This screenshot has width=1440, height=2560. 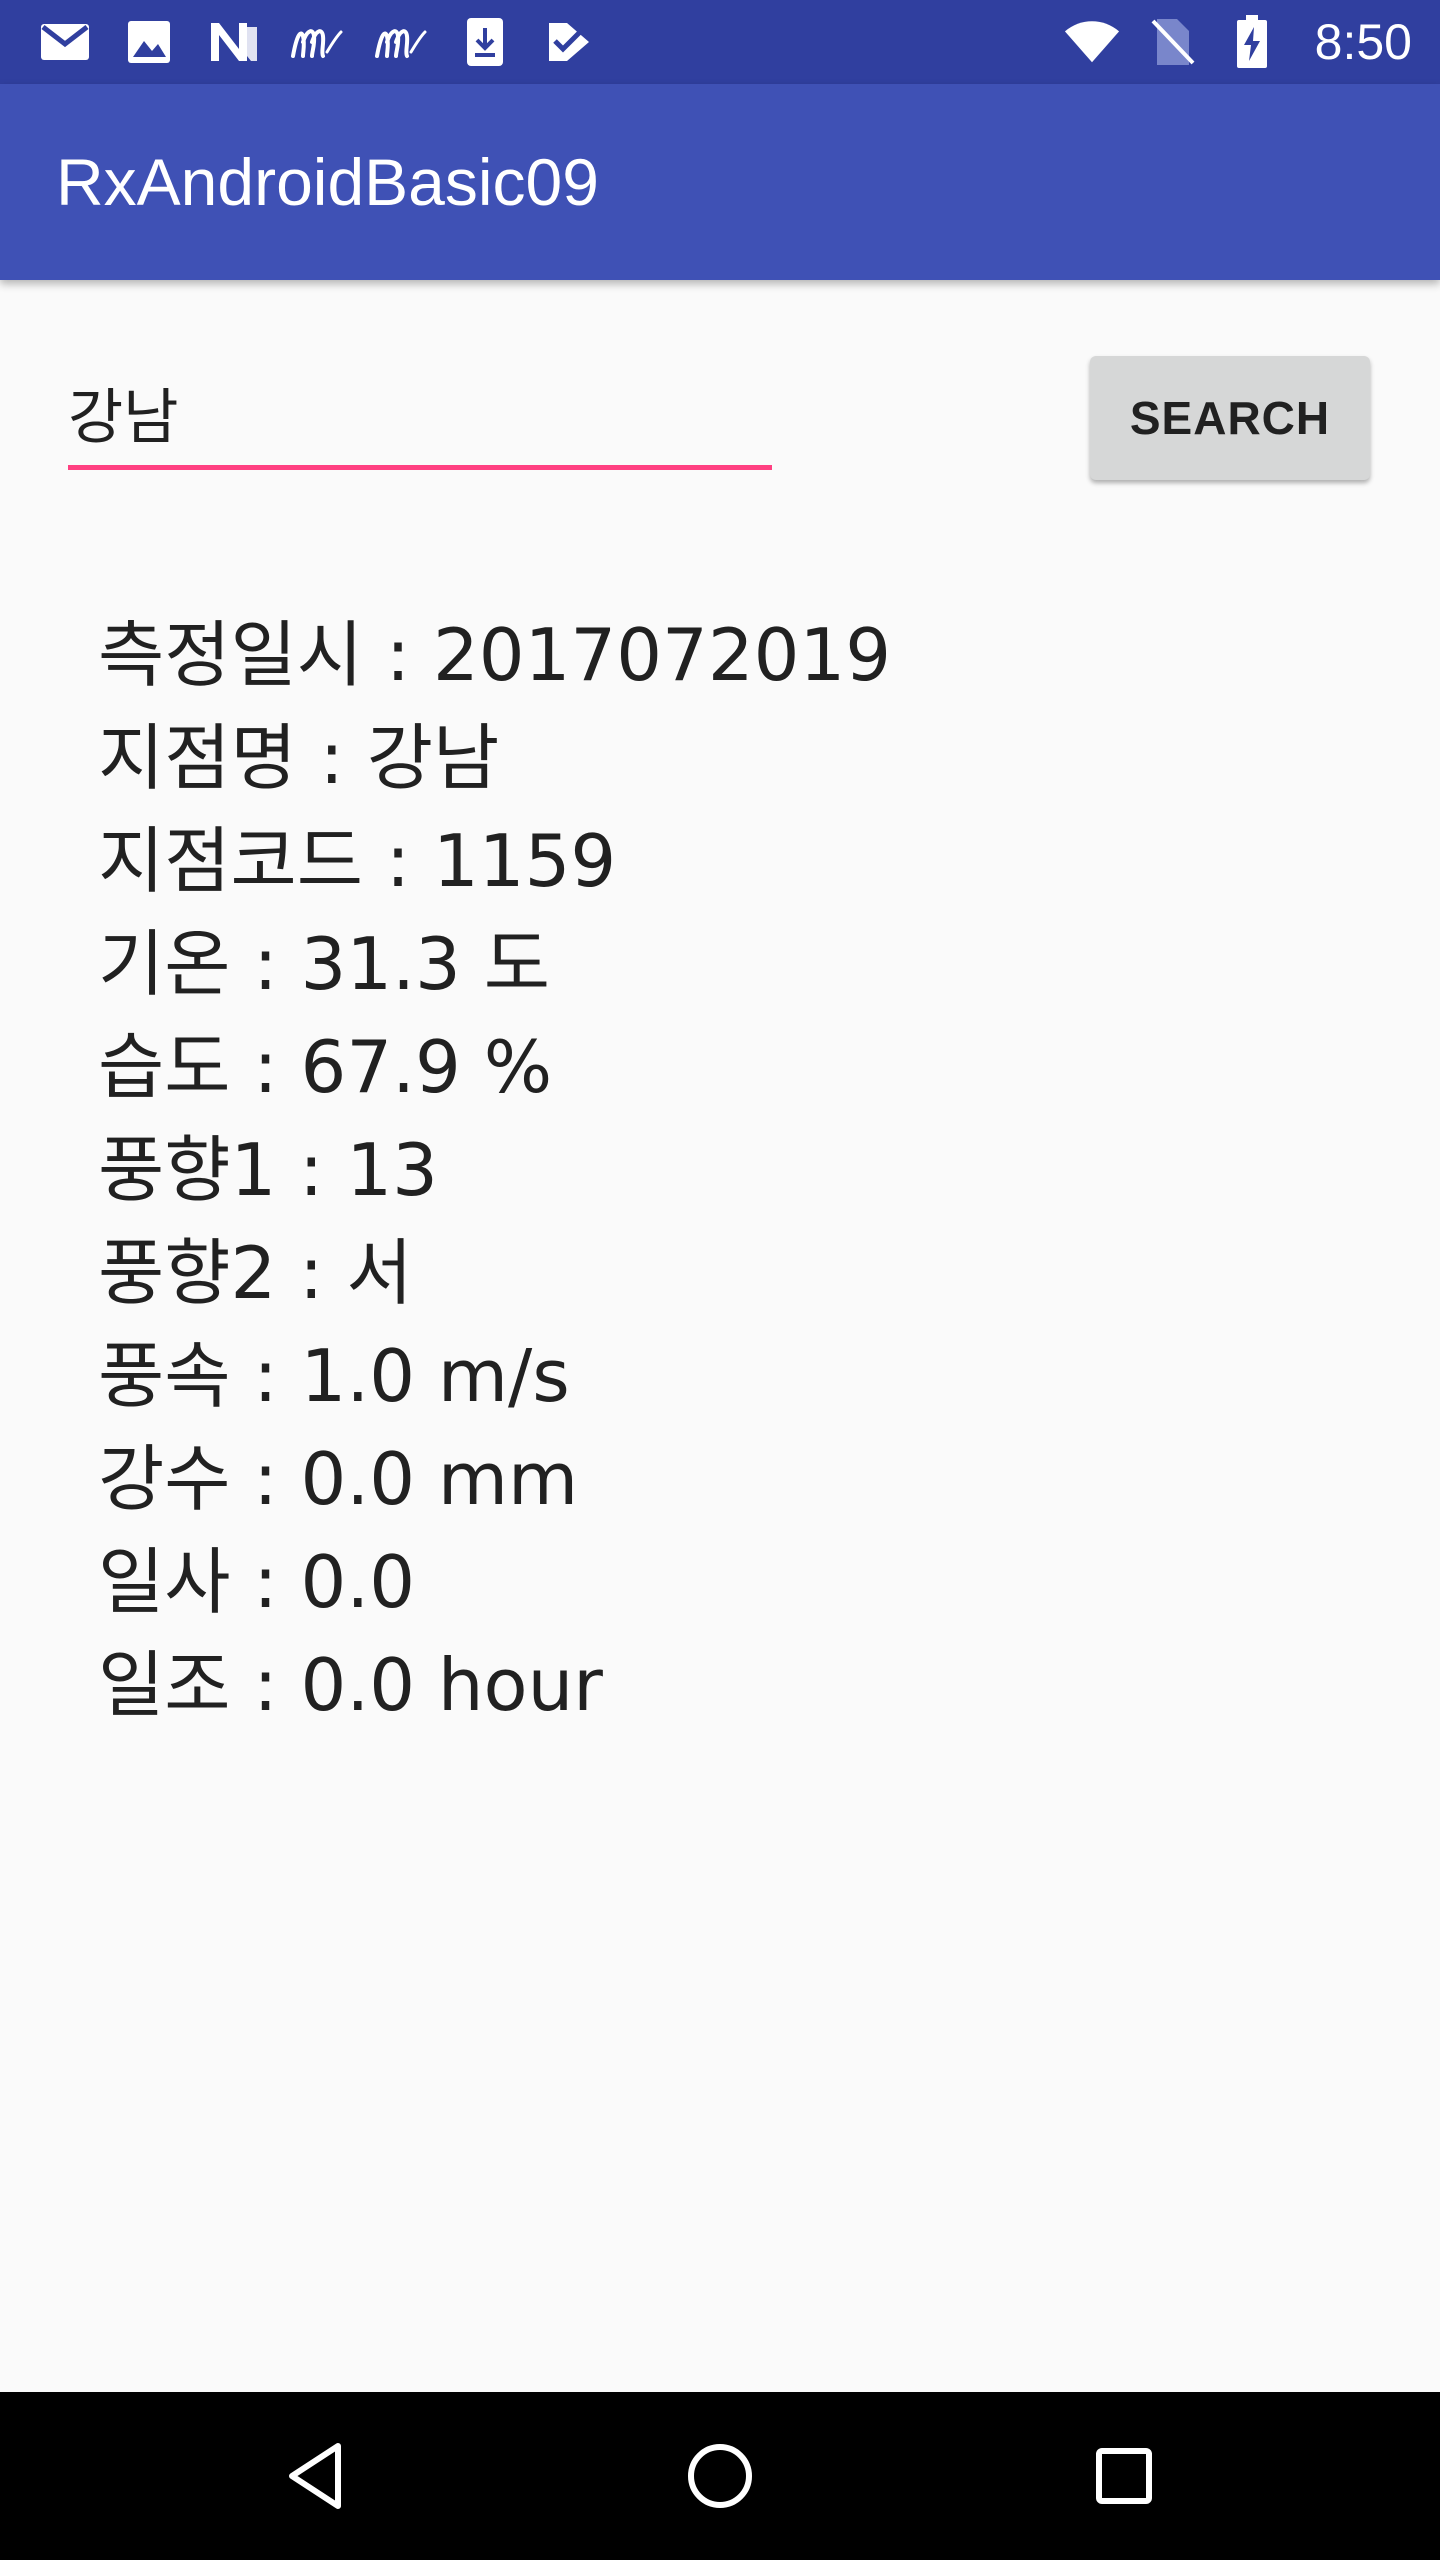 I want to click on info-sunshine: 일조 : 0.0 hour, so click(x=350, y=1685).